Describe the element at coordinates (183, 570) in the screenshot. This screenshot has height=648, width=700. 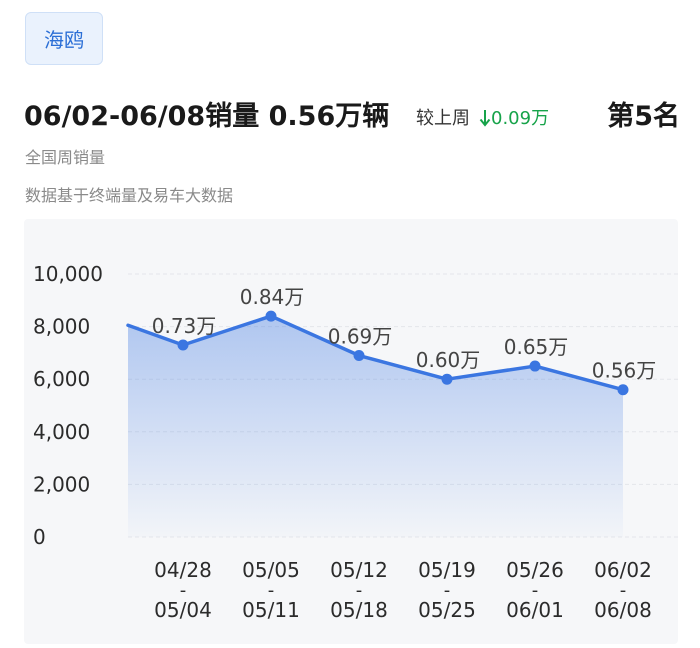
I see `x-tick-label: 04/28` at that location.